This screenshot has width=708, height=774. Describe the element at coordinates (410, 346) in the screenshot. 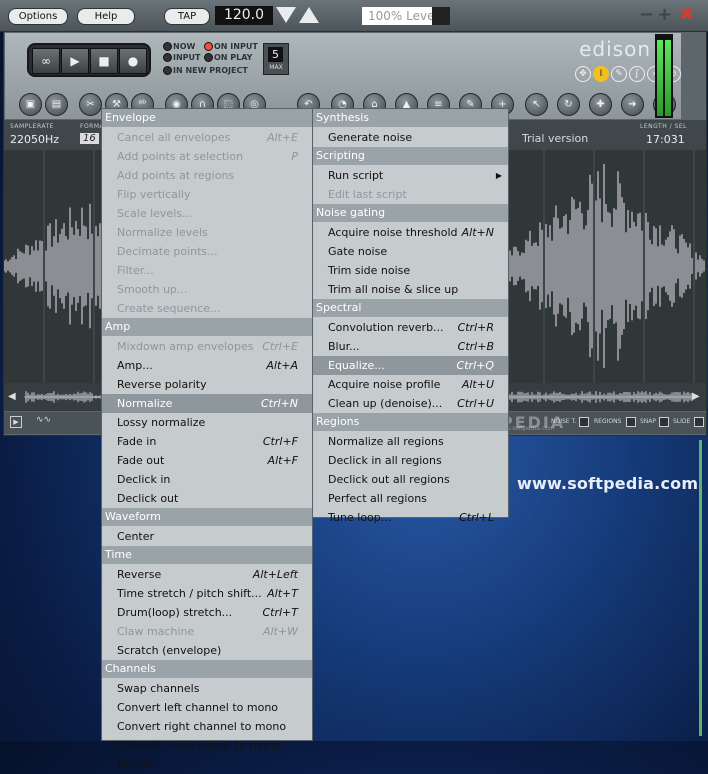

I see `menu-item: Blur... Ctrl+B` at that location.